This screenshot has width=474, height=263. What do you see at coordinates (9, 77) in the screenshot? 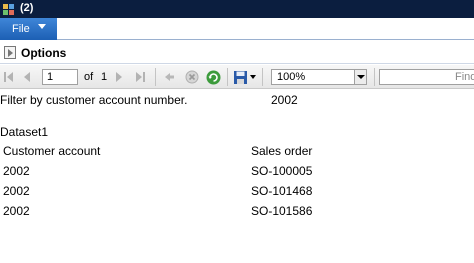
I see `first-page-button` at bounding box center [9, 77].